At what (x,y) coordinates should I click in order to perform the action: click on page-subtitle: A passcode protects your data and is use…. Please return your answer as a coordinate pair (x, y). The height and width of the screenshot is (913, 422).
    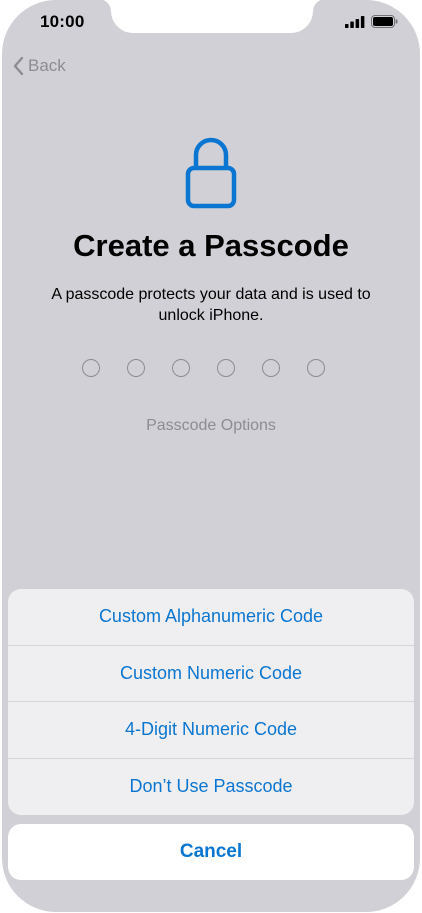
    Looking at the image, I should click on (211, 305).